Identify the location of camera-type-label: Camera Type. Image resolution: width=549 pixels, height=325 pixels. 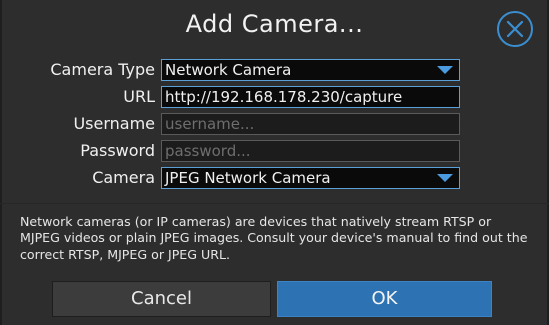
(102, 69).